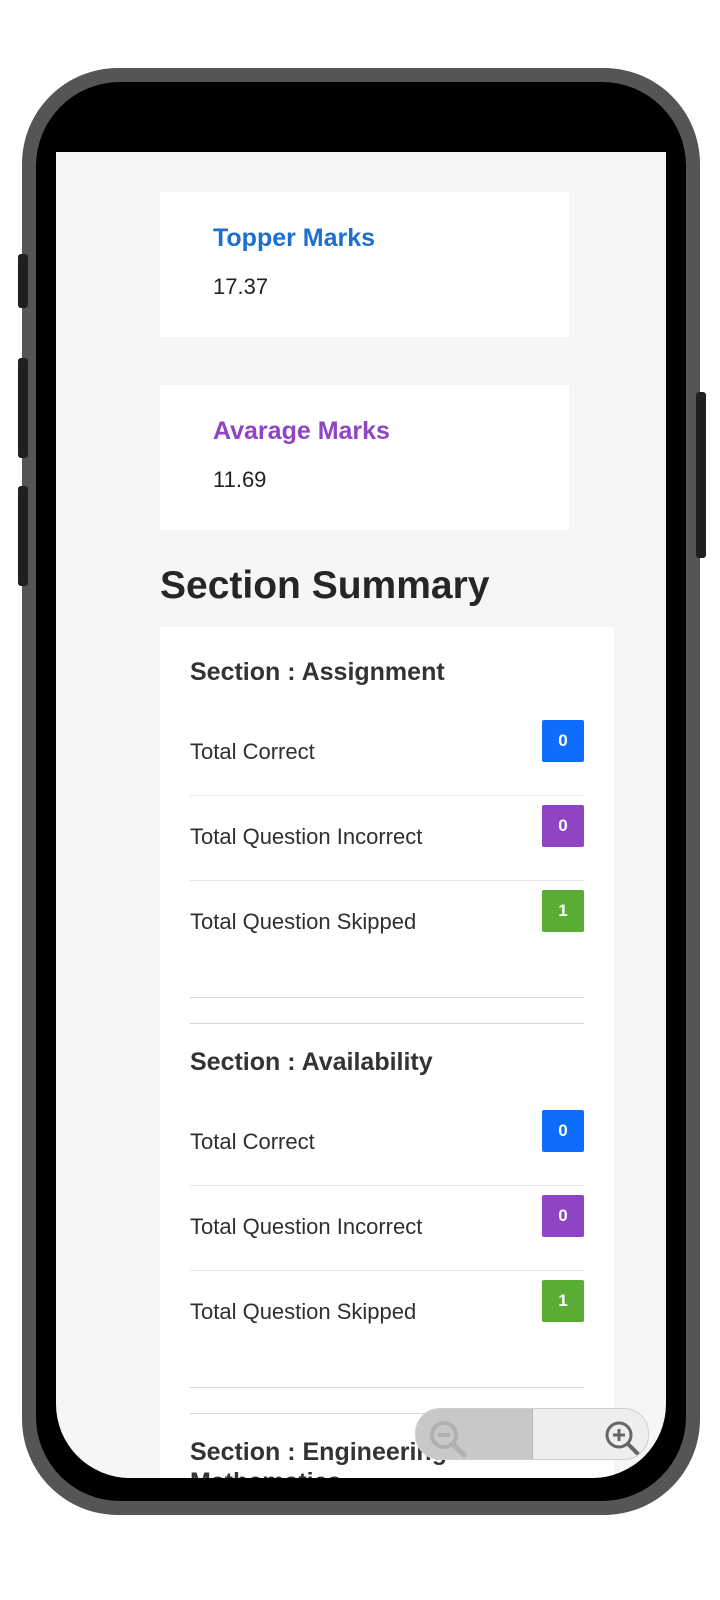 This screenshot has width=720, height=1600. I want to click on average-marks-value: 11.69, so click(240, 479).